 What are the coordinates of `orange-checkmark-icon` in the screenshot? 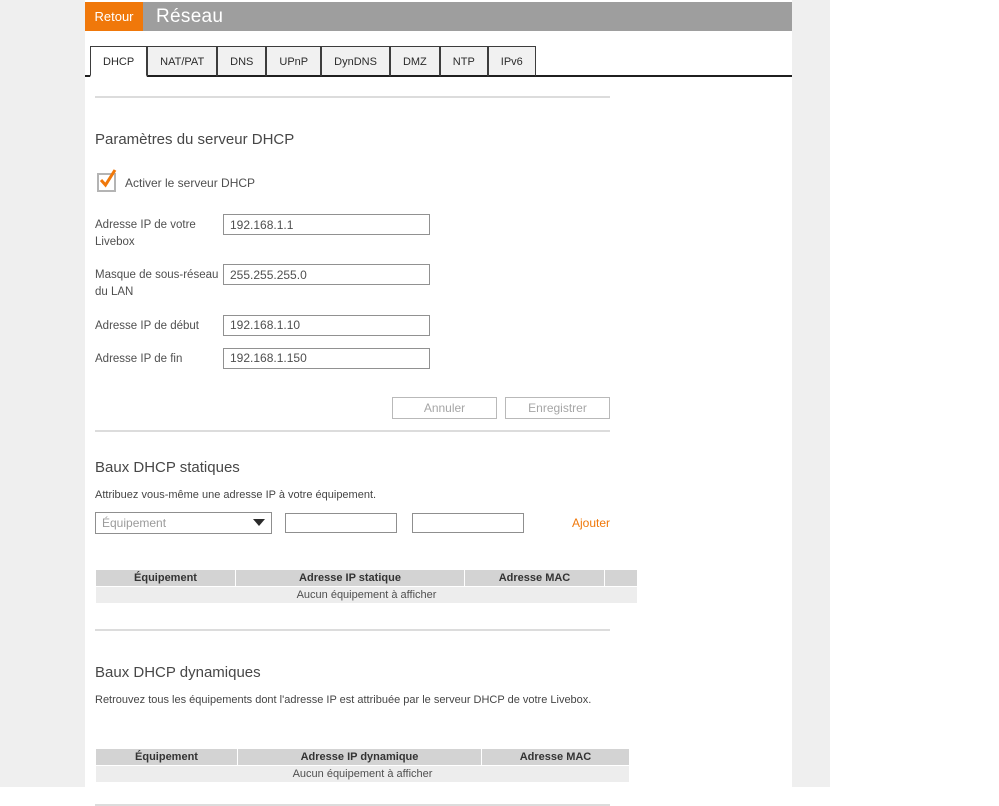 It's located at (108, 178).